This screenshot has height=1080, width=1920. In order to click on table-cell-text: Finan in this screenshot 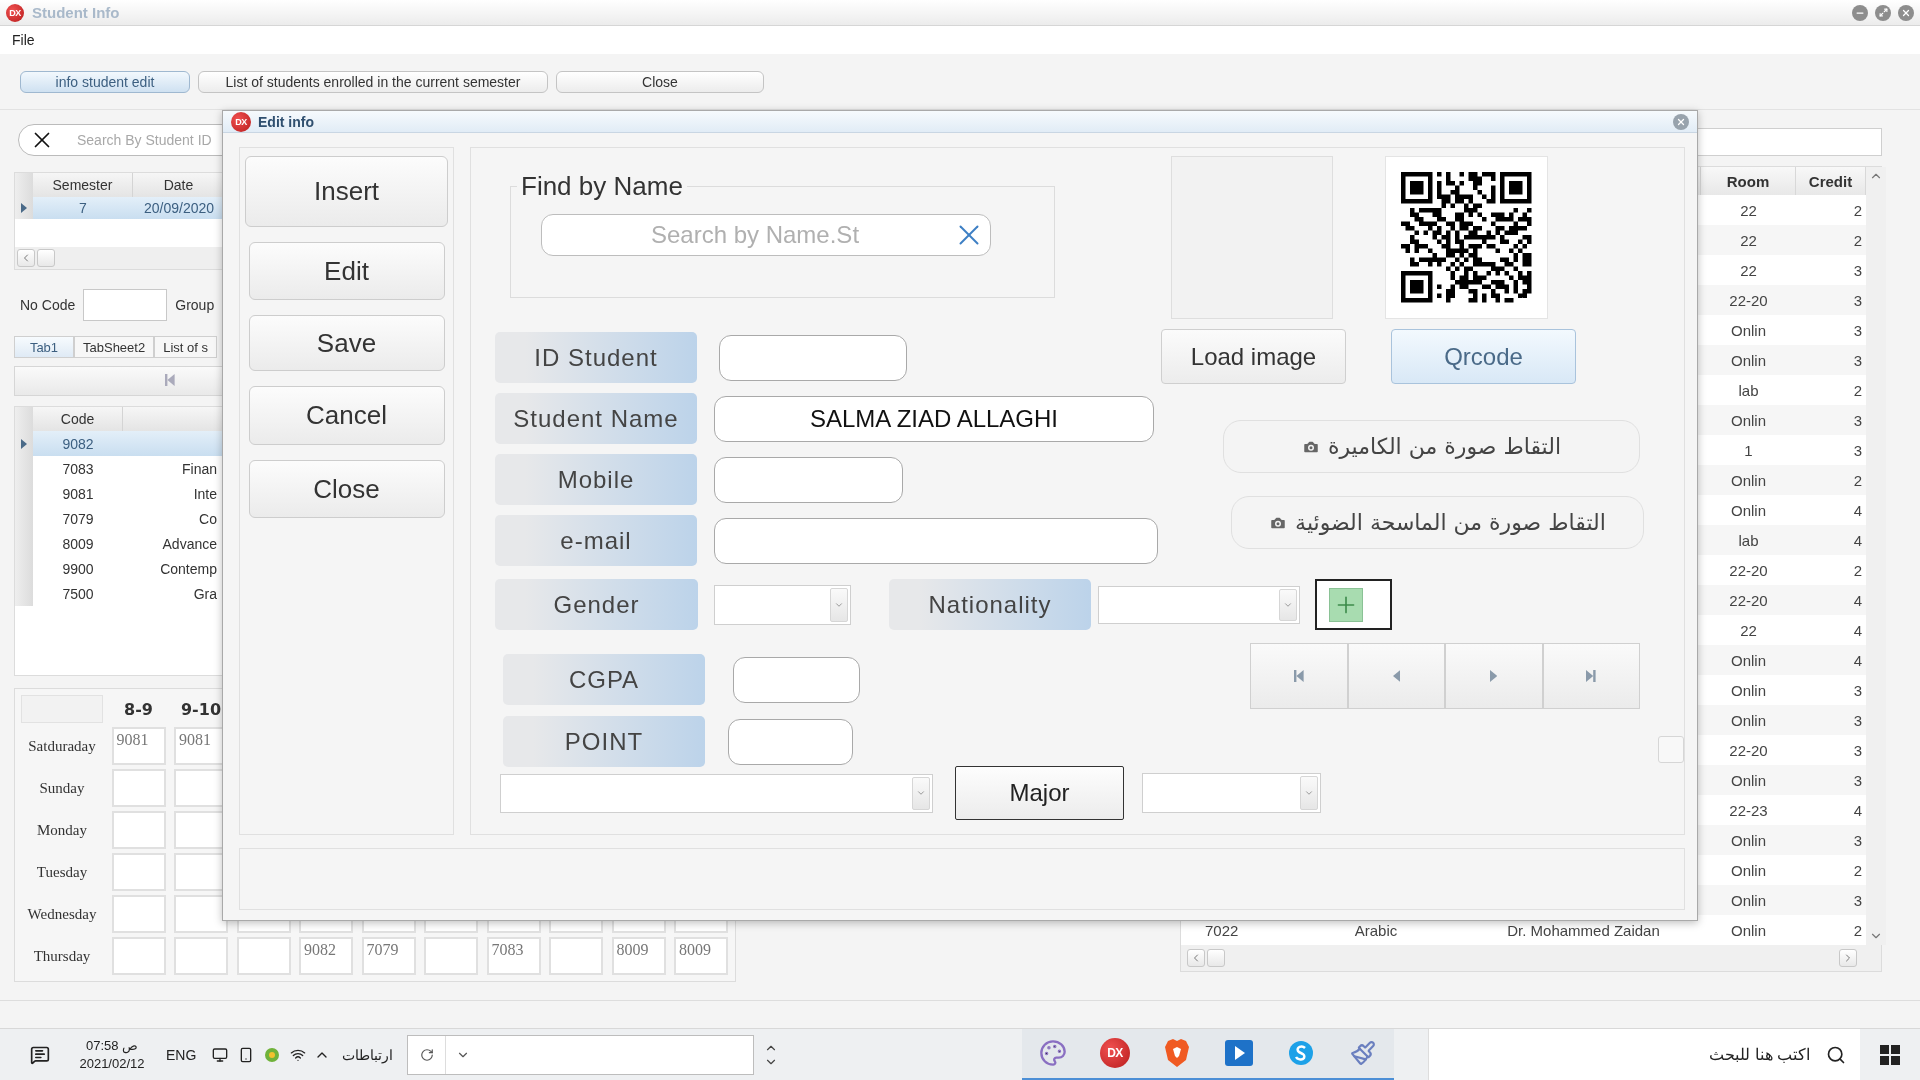, I will do `click(199, 469)`.